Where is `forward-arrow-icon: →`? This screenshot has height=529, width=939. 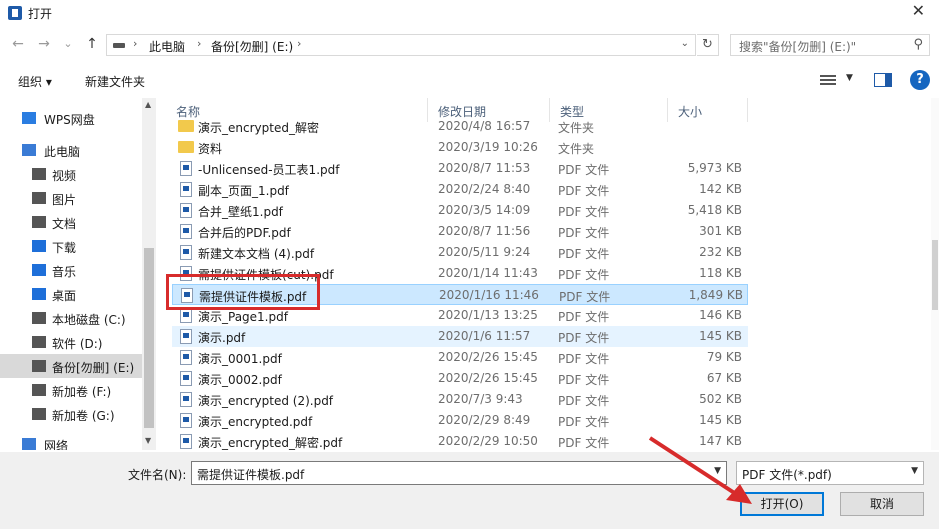 forward-arrow-icon: → is located at coordinates (44, 44).